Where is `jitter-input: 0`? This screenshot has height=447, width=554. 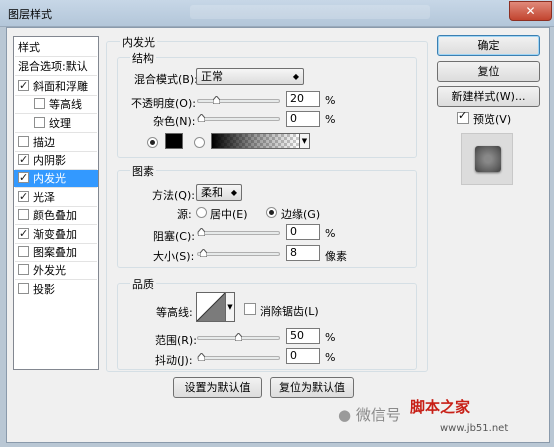 jitter-input: 0 is located at coordinates (303, 356).